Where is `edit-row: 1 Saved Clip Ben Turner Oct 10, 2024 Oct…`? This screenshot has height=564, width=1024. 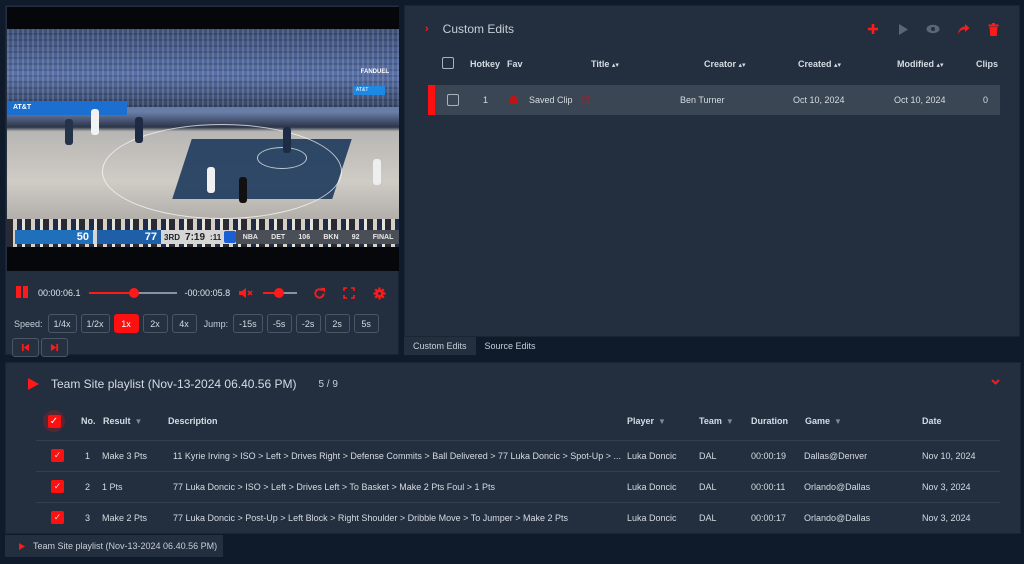
edit-row: 1 Saved Clip Ben Turner Oct 10, 2024 Oct… is located at coordinates (714, 100).